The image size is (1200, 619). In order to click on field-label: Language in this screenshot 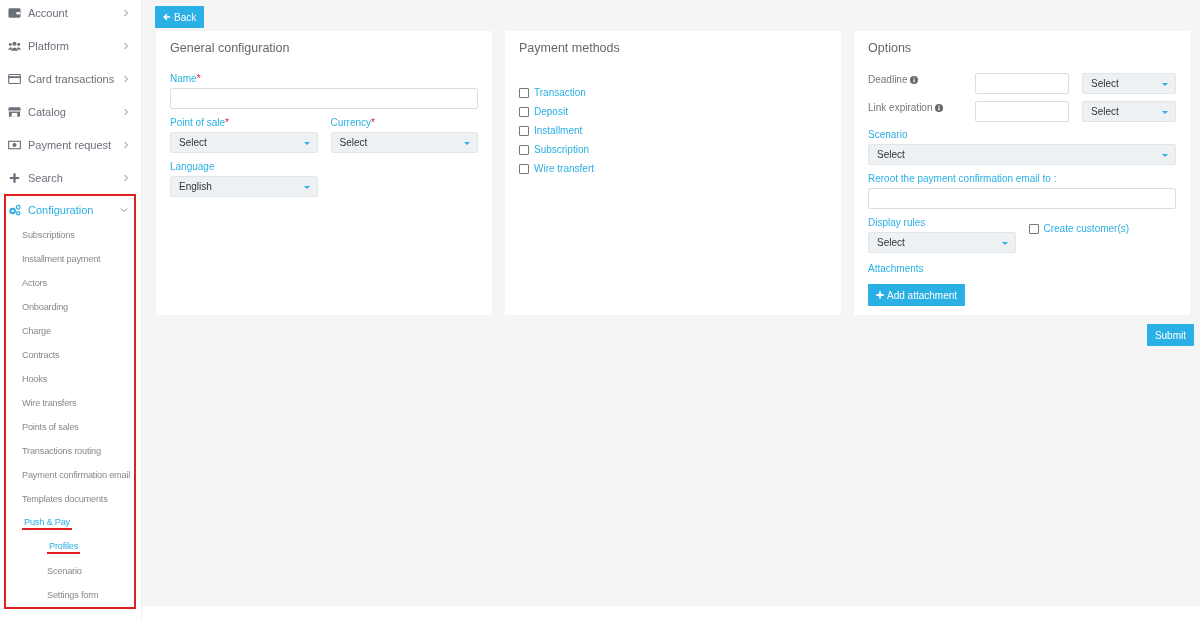, I will do `click(193, 166)`.